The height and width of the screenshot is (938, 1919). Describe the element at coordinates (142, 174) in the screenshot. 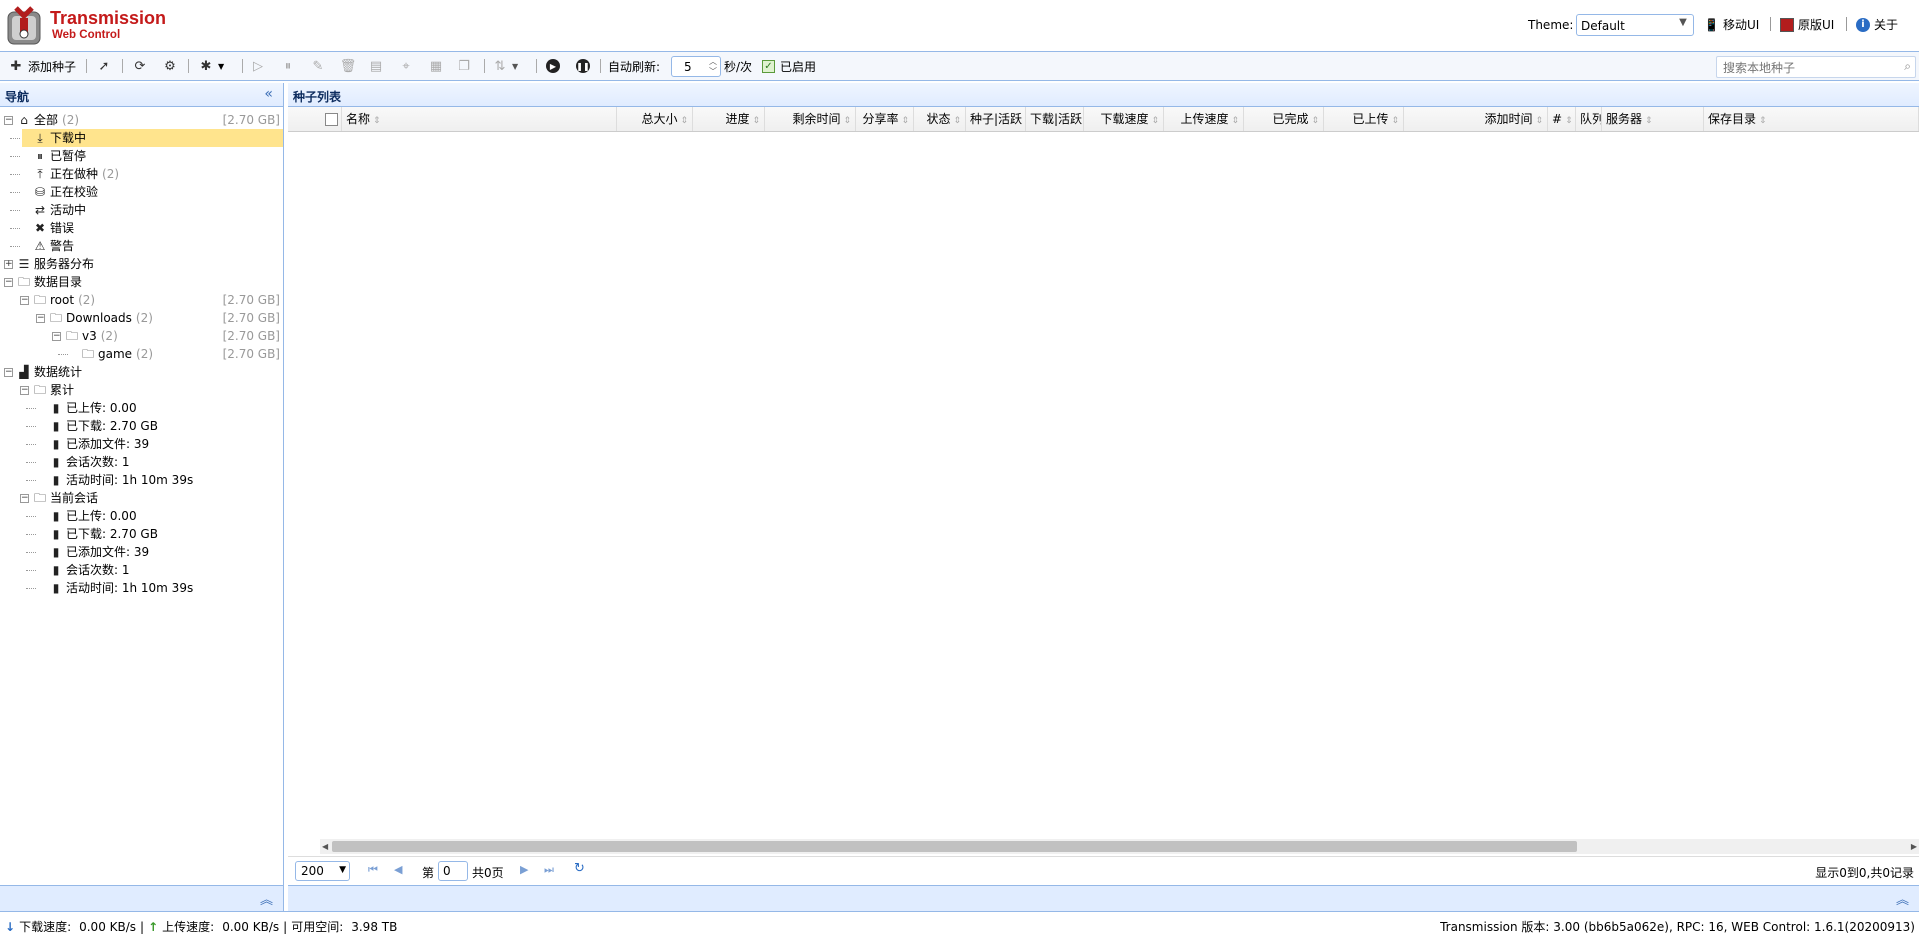

I see `nav-item: ⤒ 正在做种 (2)` at that location.